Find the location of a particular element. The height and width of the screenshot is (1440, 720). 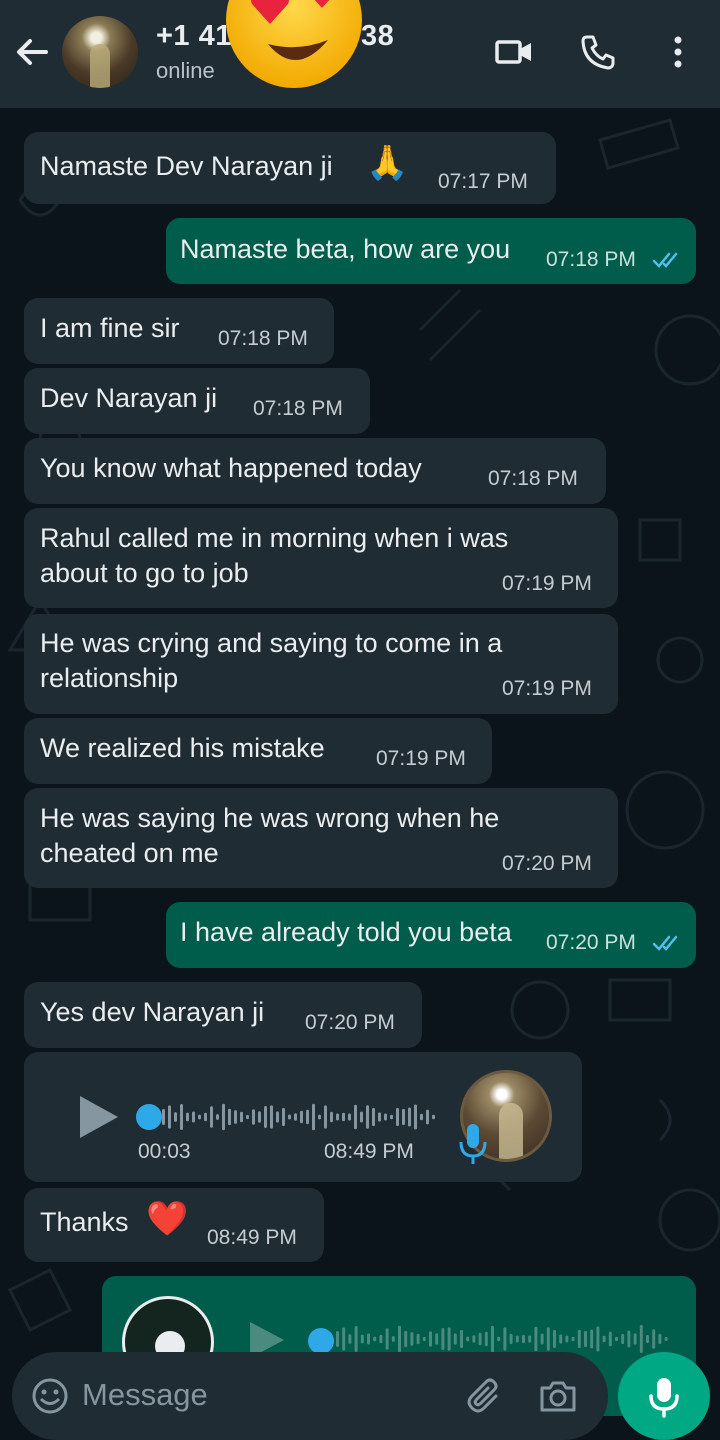

attach-icon is located at coordinates (487, 1397).